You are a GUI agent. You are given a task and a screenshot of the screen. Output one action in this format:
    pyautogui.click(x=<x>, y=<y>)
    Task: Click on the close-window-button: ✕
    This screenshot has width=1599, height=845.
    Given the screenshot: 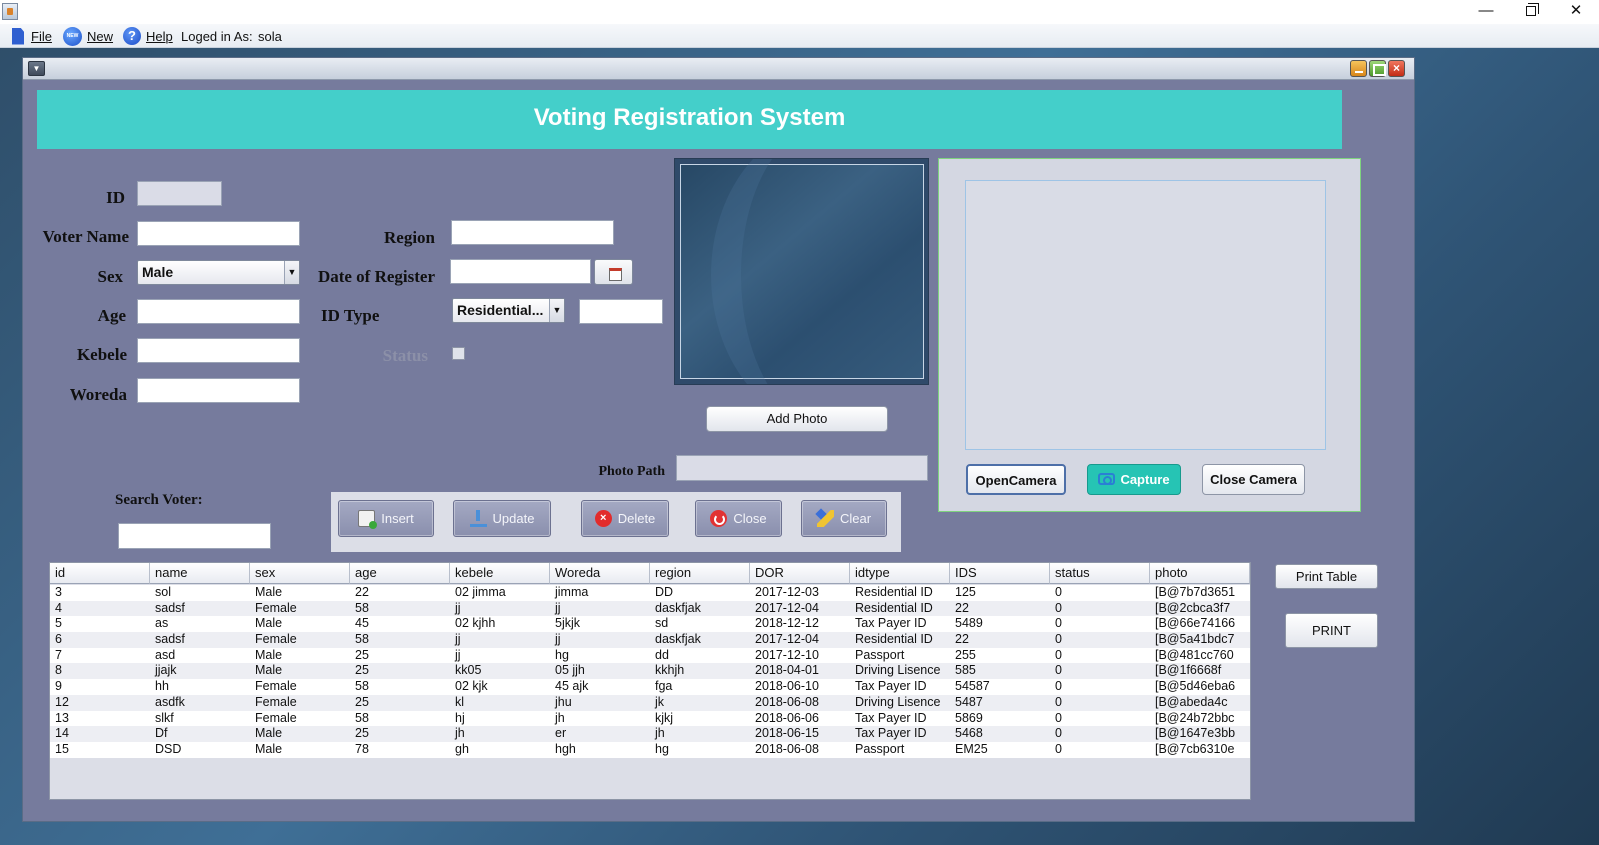 What is the action you would take?
    pyautogui.click(x=1576, y=12)
    